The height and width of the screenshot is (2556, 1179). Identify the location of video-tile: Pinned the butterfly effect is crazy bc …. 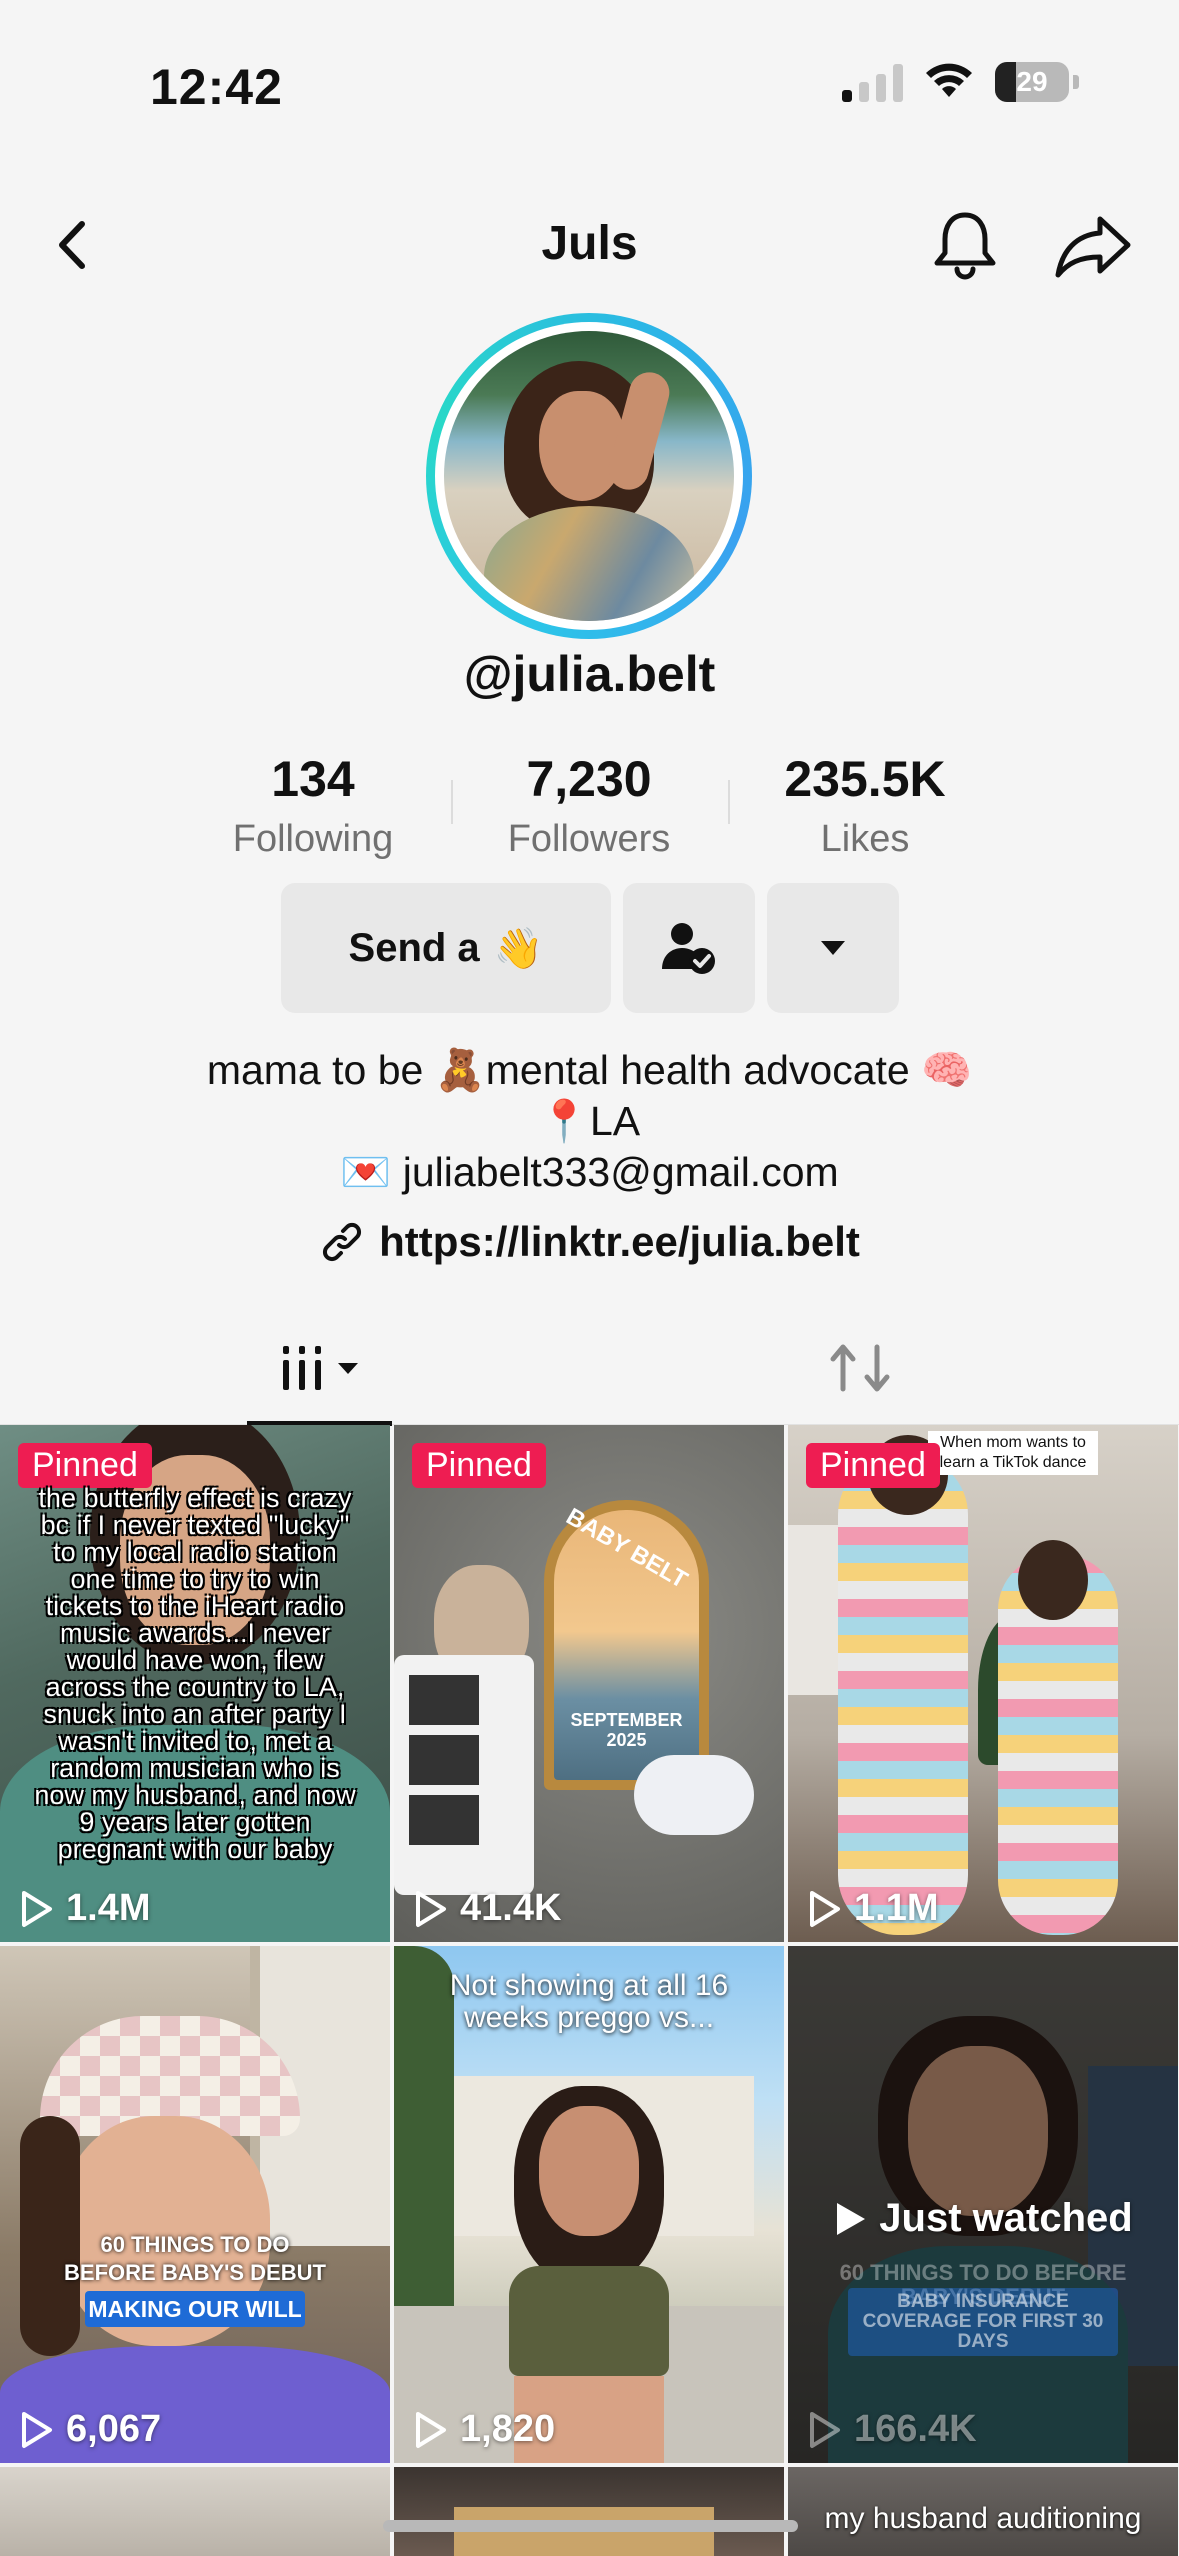
(195, 1683).